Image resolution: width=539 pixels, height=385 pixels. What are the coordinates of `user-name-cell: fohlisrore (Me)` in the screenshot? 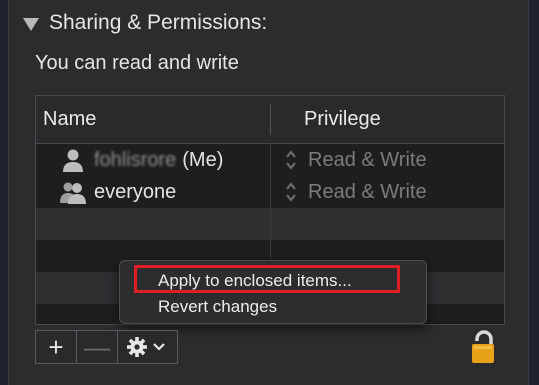 It's located at (141, 160).